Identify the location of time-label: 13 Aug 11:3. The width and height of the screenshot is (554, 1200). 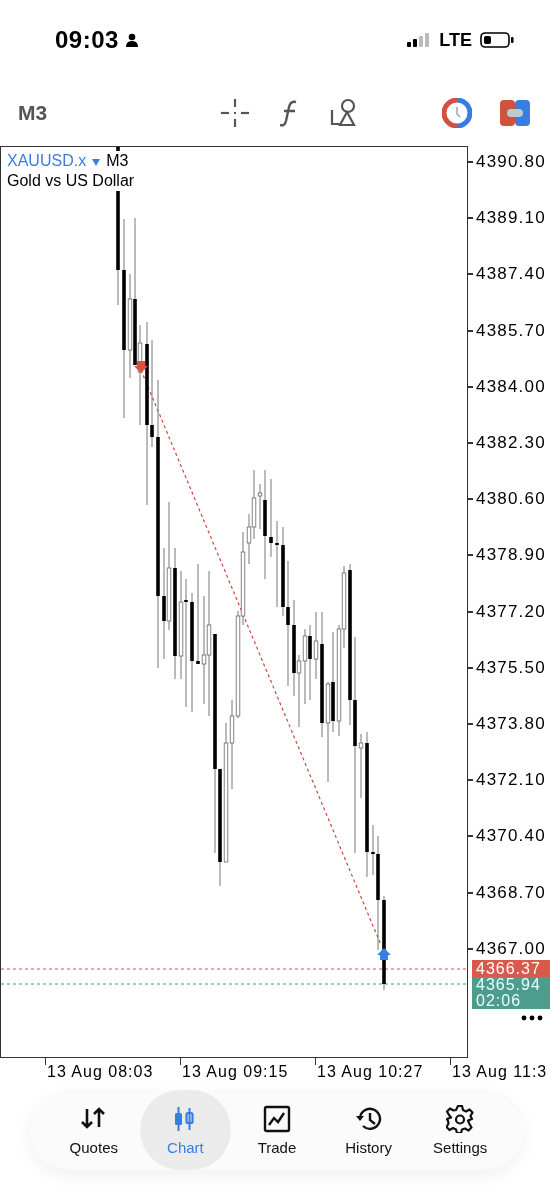
(500, 1072).